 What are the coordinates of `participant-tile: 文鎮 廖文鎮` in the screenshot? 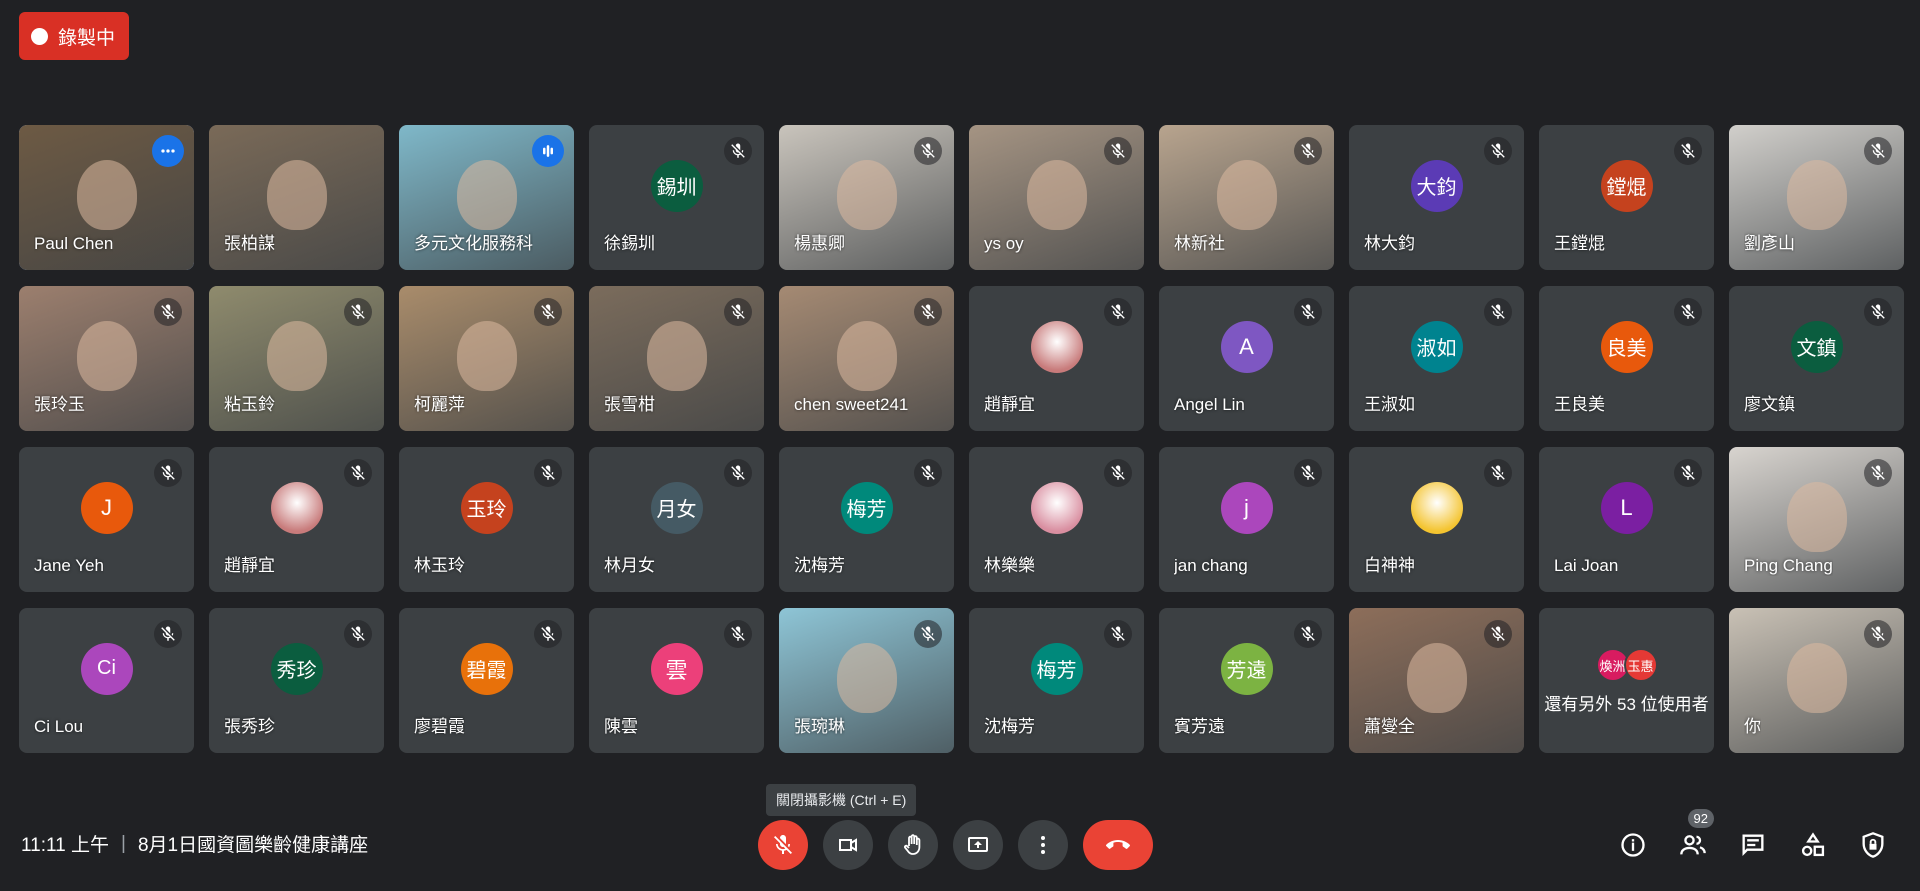 It's located at (1816, 358).